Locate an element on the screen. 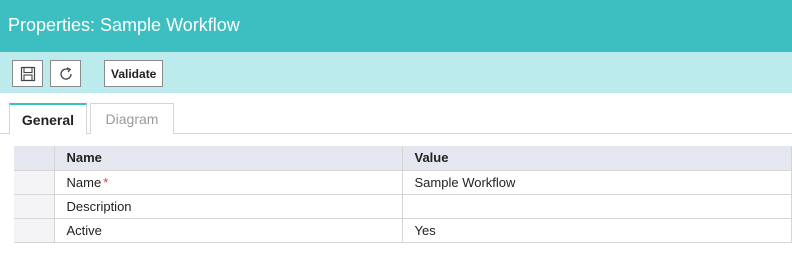  property-value-cell: Yes is located at coordinates (597, 230).